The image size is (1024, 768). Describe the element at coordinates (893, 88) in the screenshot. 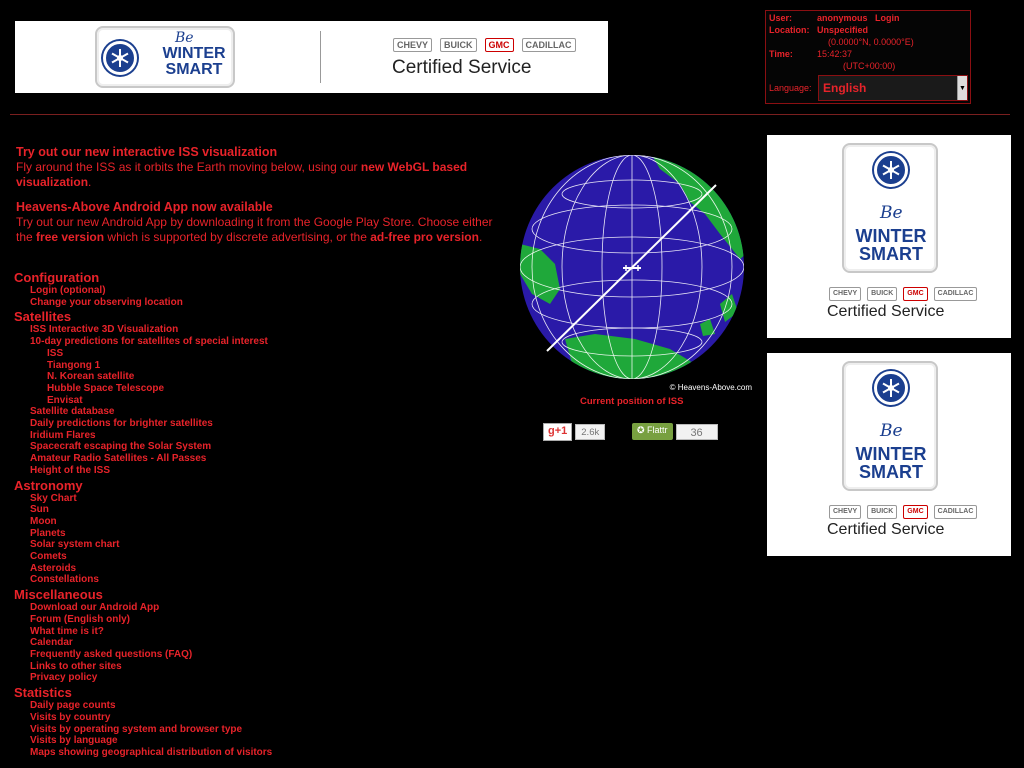

I see `language-select: English ▼` at that location.